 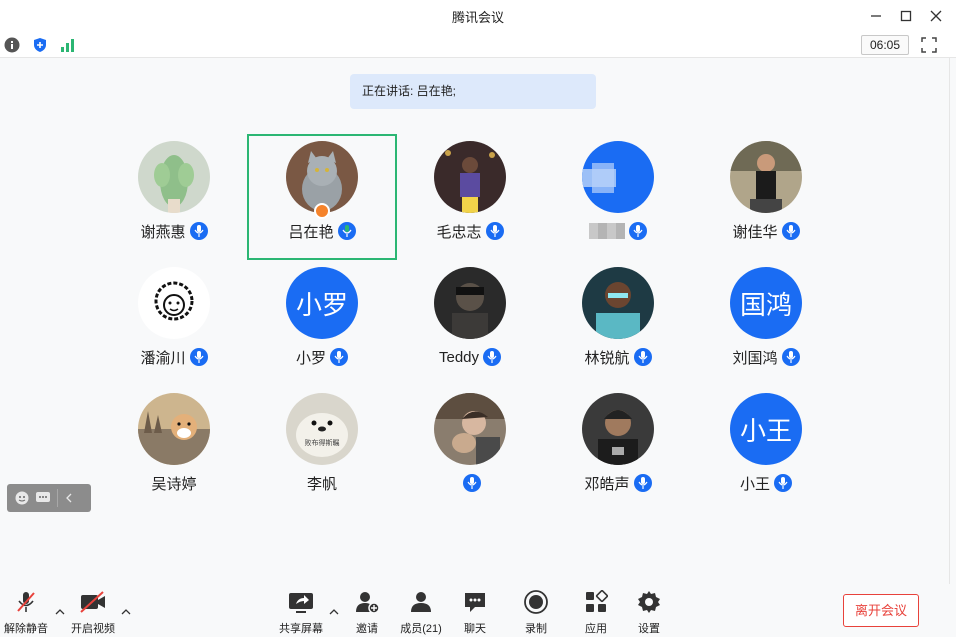 I want to click on participant-tile-active-speaker: 吕在艳, so click(x=322, y=197).